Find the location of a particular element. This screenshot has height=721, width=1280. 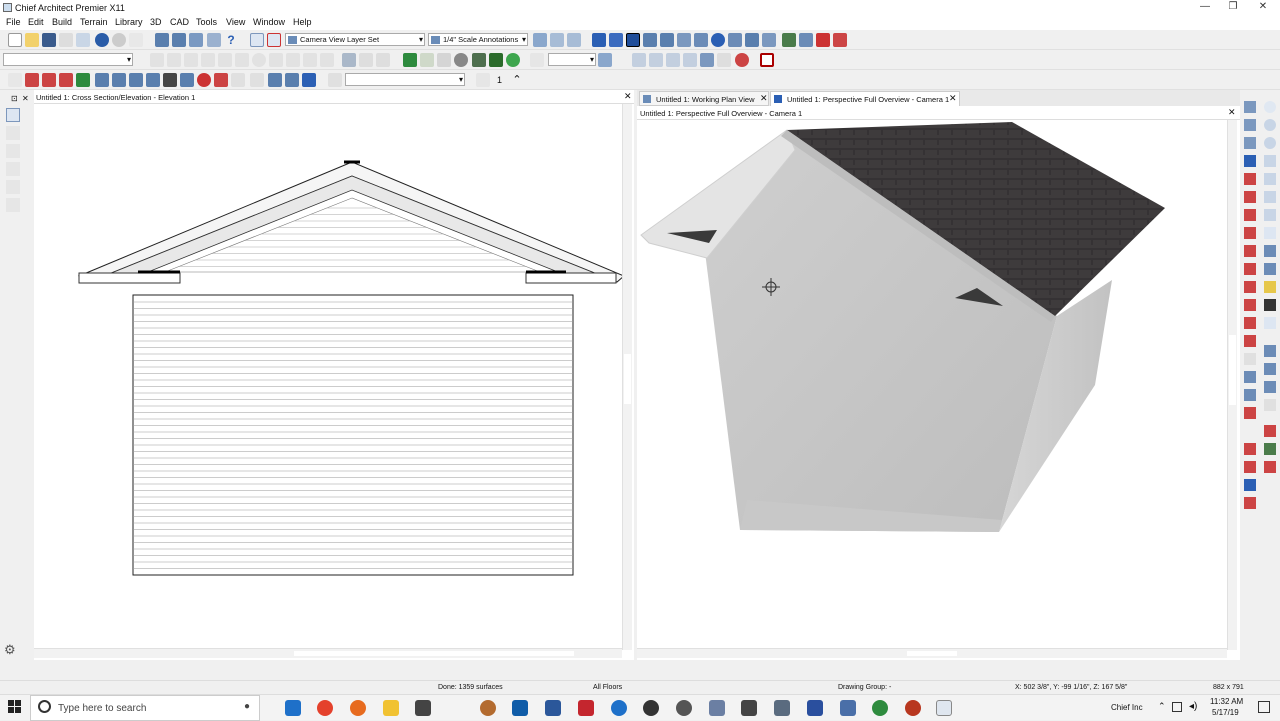

stairs-tool-icon is located at coordinates (136, 80).